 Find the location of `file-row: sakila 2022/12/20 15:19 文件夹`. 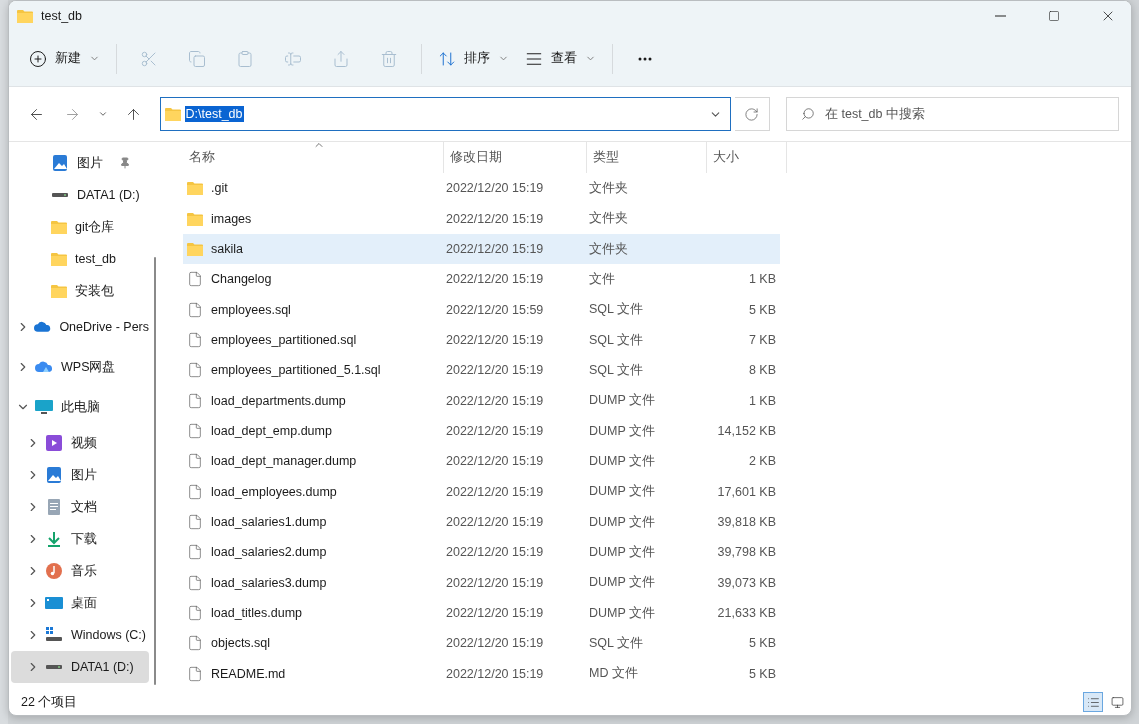

file-row: sakila 2022/12/20 15:19 文件夹 is located at coordinates (481, 249).